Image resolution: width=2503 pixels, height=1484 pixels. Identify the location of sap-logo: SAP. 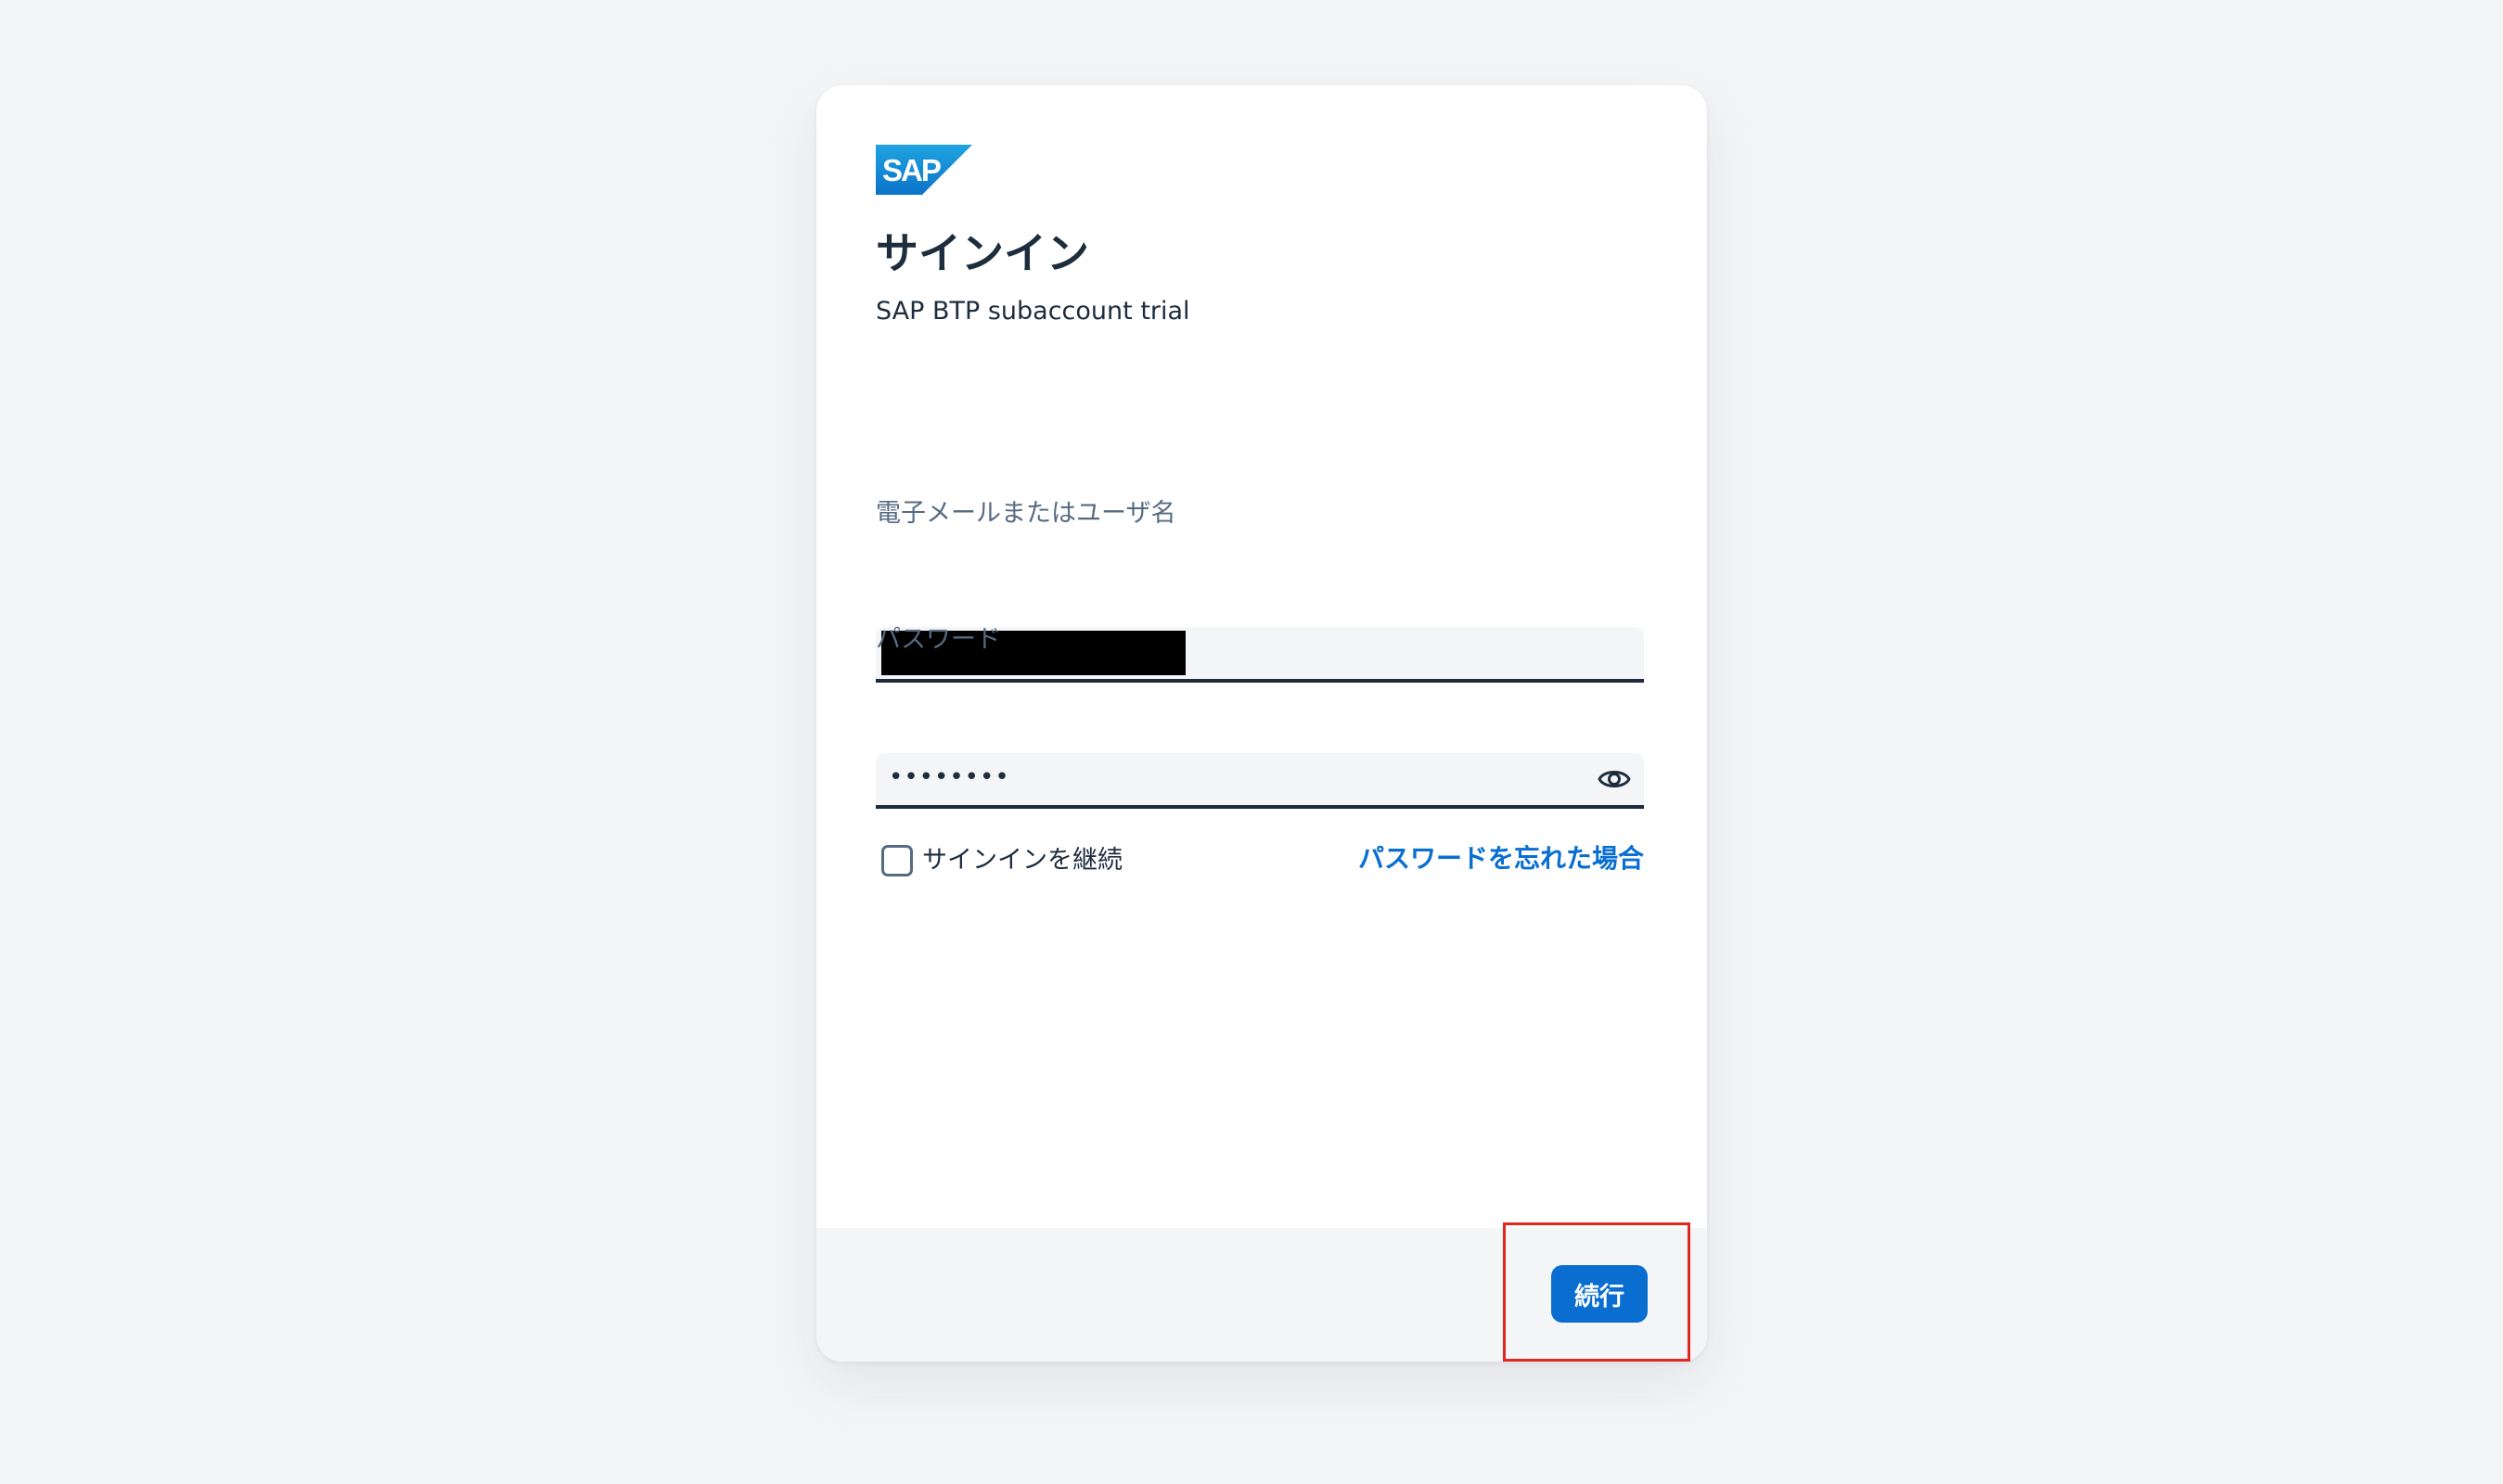
(924, 170).